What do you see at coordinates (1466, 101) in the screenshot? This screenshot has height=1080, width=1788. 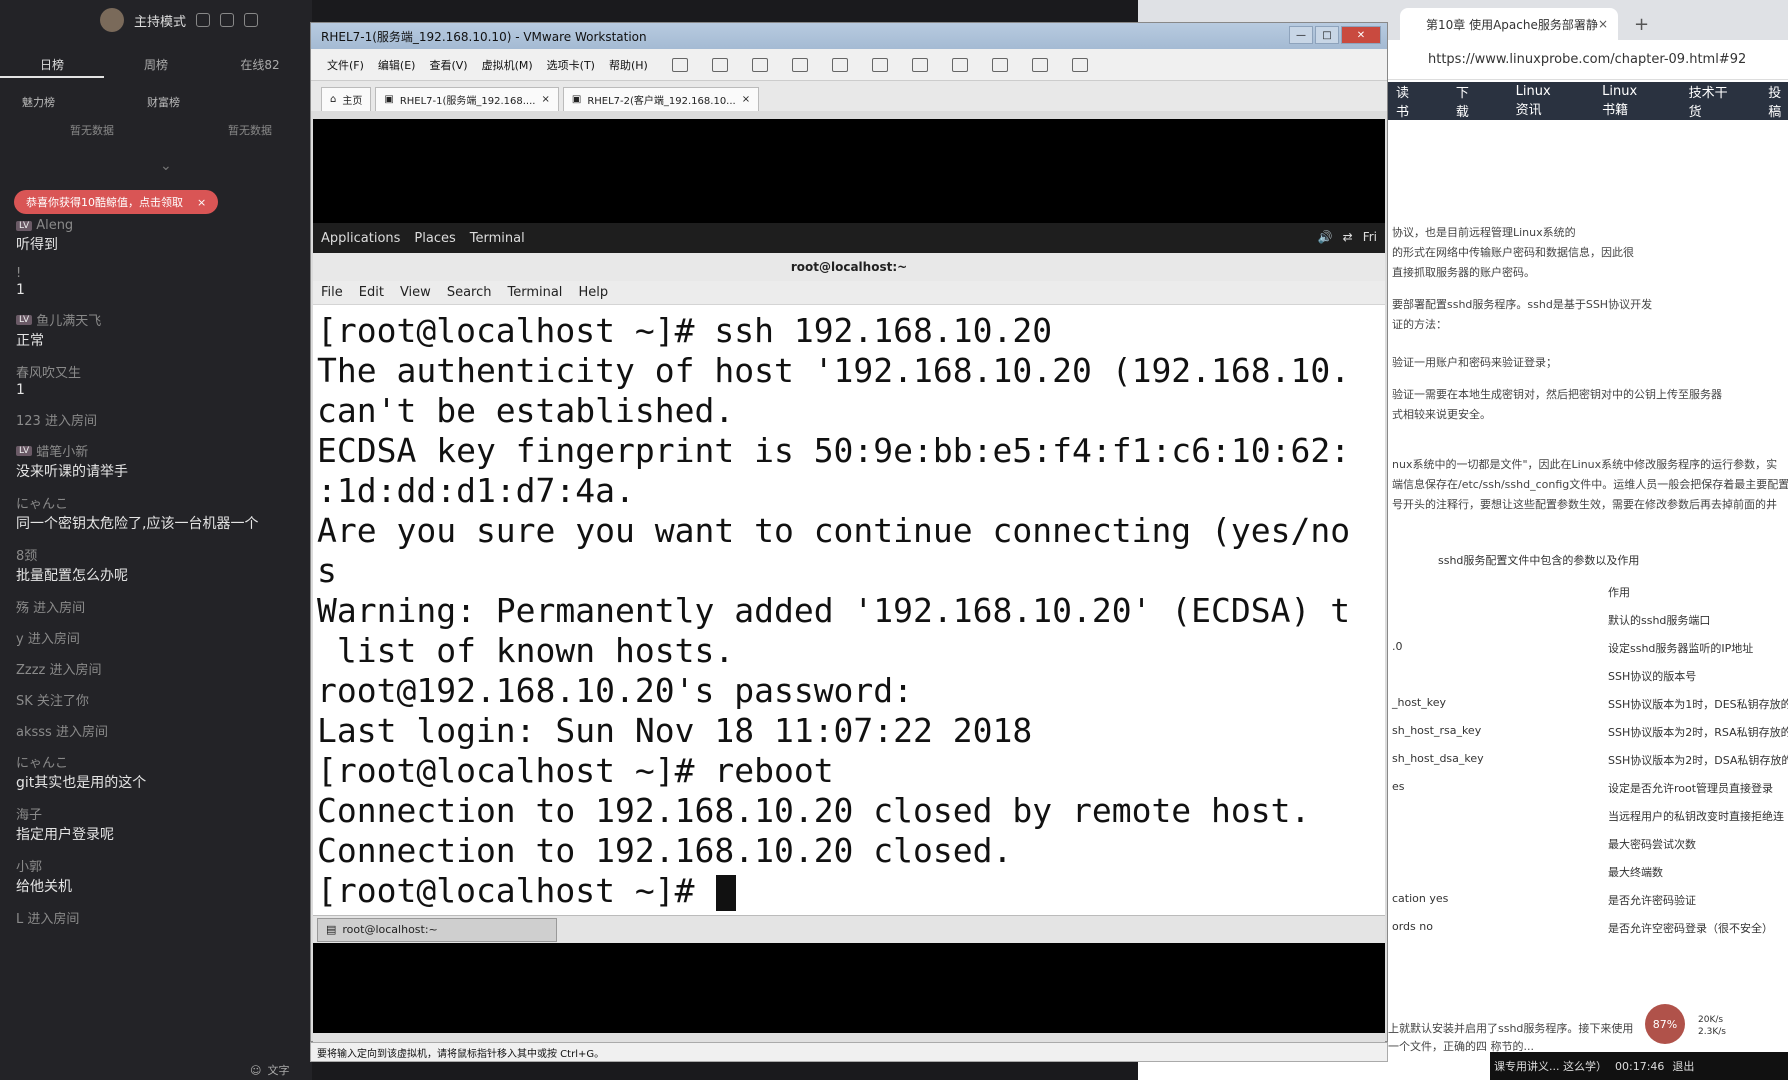 I see `nav-item-download: 下载` at bounding box center [1466, 101].